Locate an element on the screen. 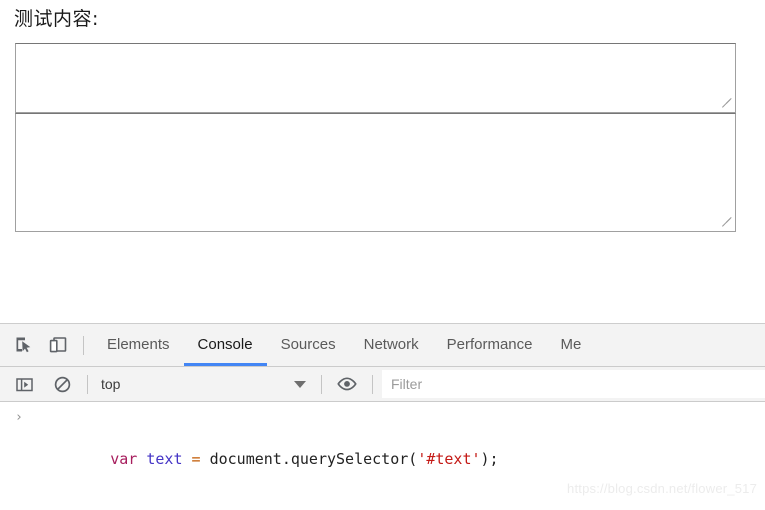 Image resolution: width=765 pixels, height=510 pixels. tab-elements: Elements is located at coordinates (138, 345).